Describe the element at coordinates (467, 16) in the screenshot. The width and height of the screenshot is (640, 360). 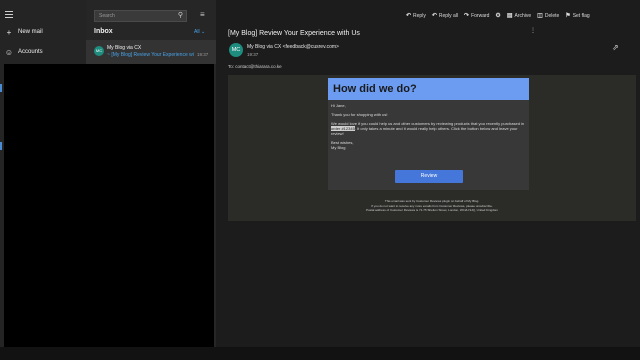
I see `forward-icon: ↷` at that location.